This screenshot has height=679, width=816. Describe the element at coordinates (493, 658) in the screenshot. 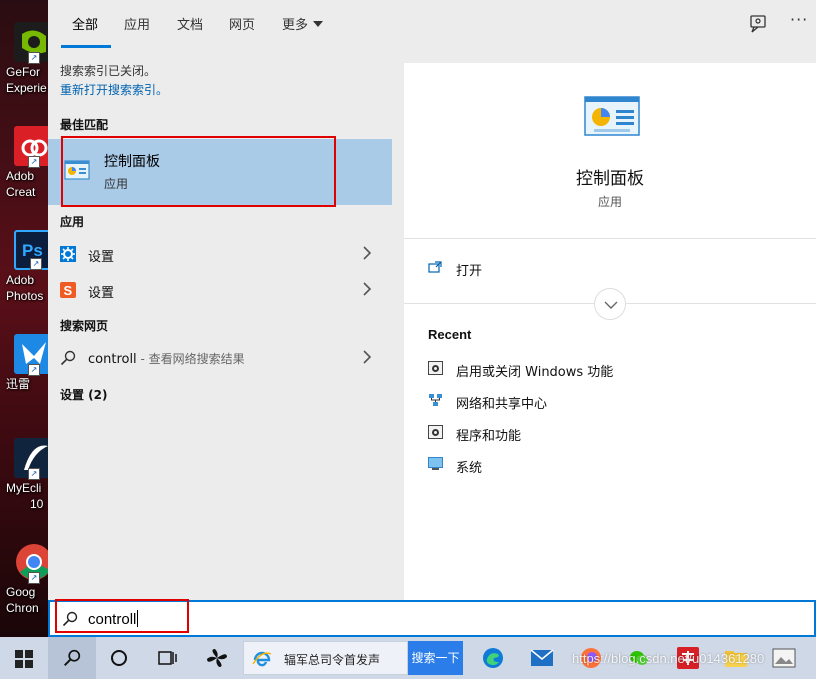

I see `edge-icon` at that location.